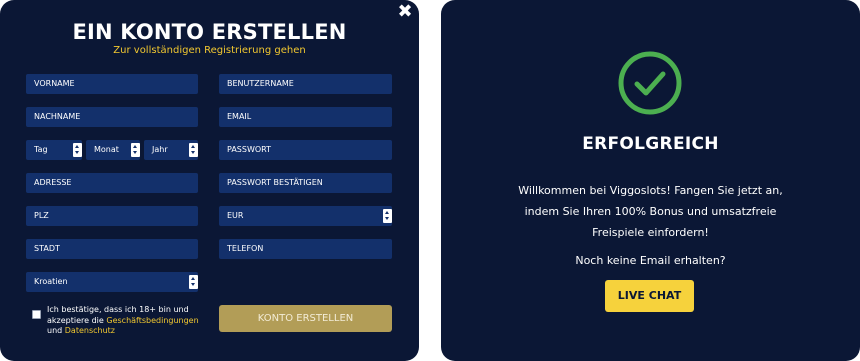 The height and width of the screenshot is (361, 860). I want to click on registration-title: EIN KONTO ERSTELLEN, so click(209, 32).